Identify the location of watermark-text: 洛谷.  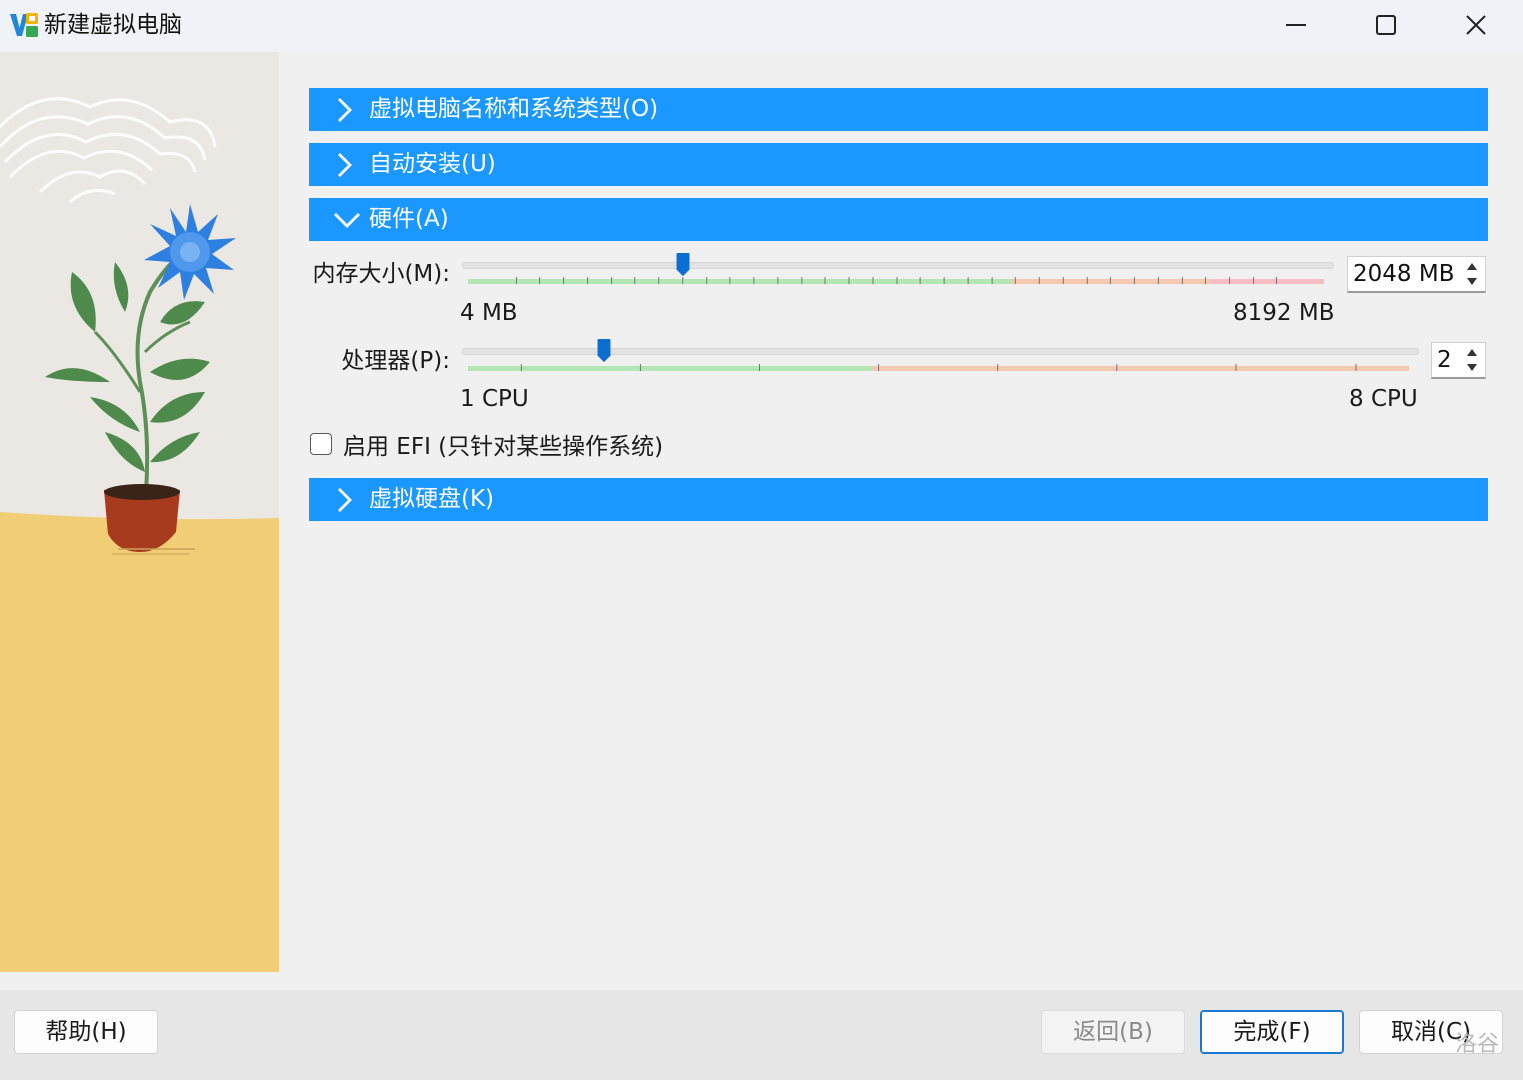
(1477, 1044).